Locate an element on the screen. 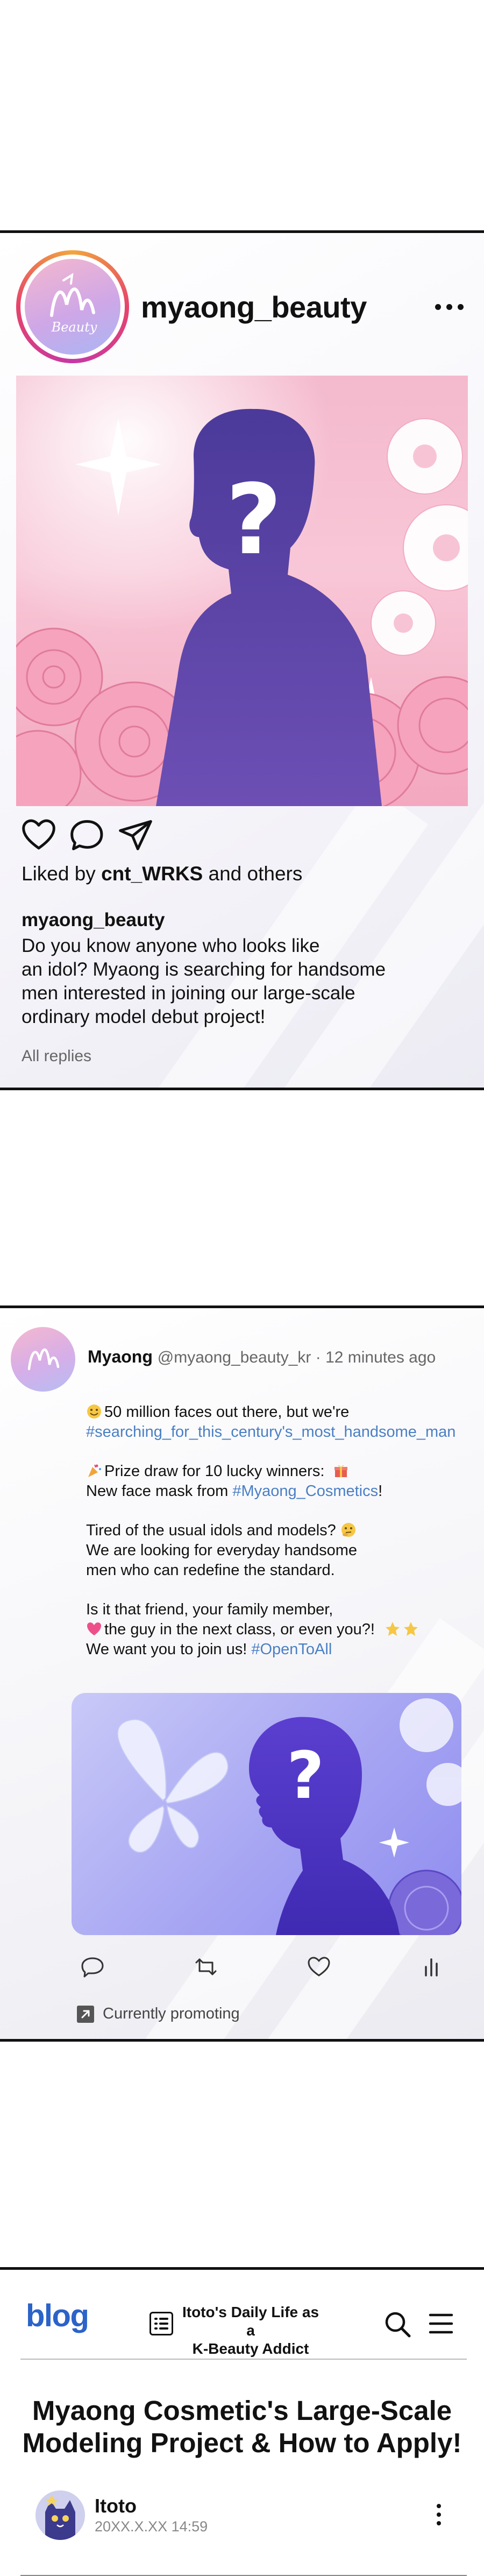  myaong-logo-icon: Beauty is located at coordinates (73, 304).